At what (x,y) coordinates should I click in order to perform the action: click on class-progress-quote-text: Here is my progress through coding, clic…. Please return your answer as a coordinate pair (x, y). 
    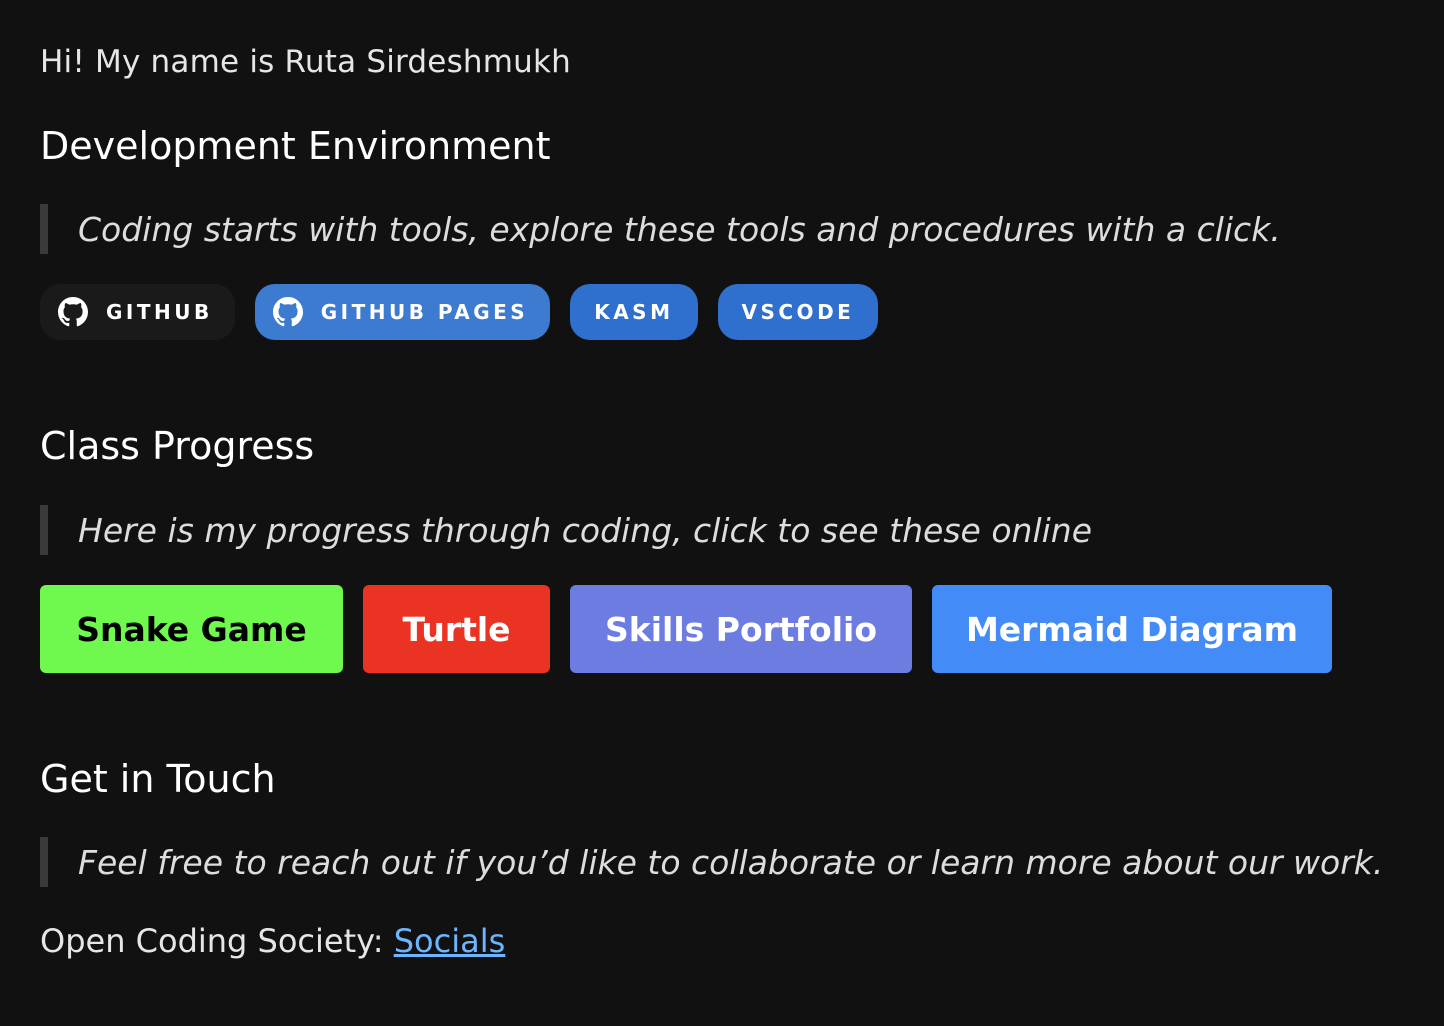
    Looking at the image, I should click on (585, 530).